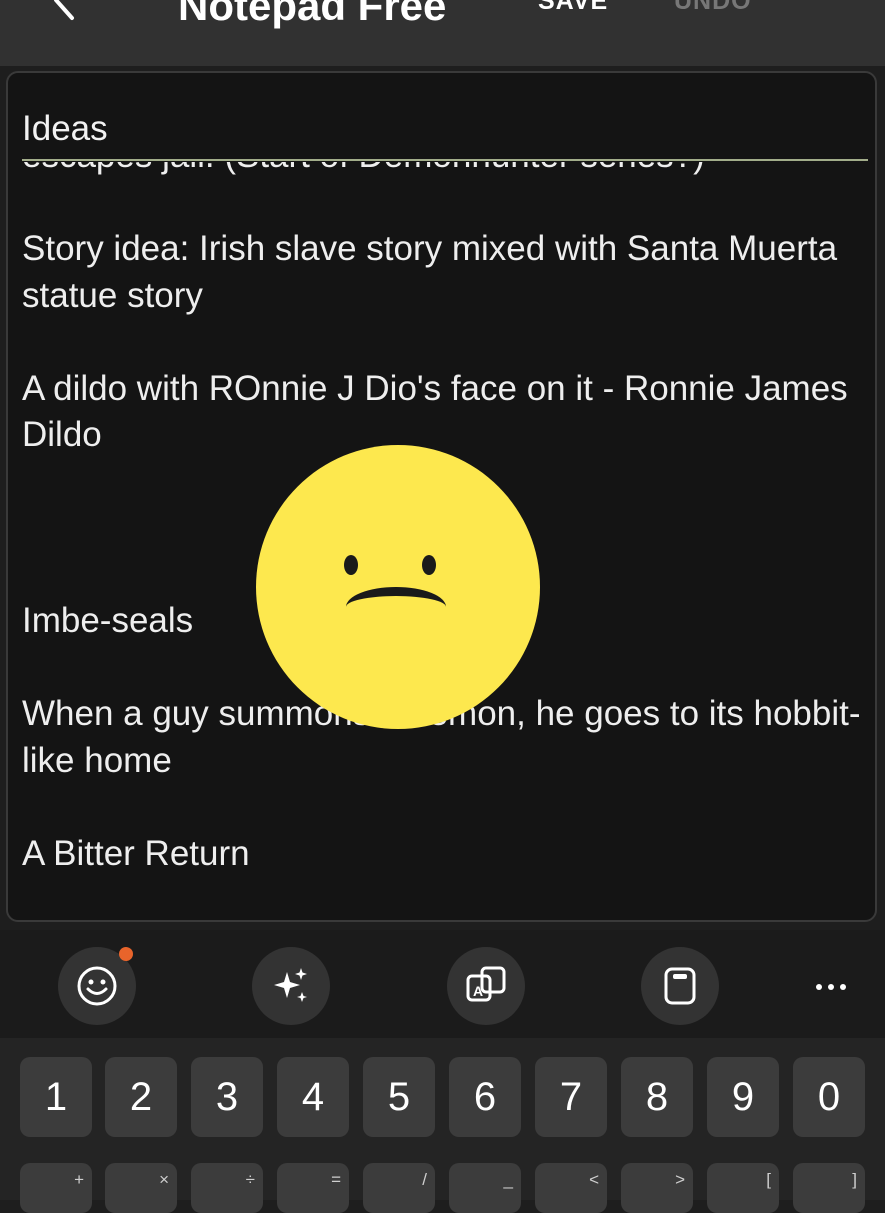 The width and height of the screenshot is (885, 1213). I want to click on clipboard-button, so click(680, 986).